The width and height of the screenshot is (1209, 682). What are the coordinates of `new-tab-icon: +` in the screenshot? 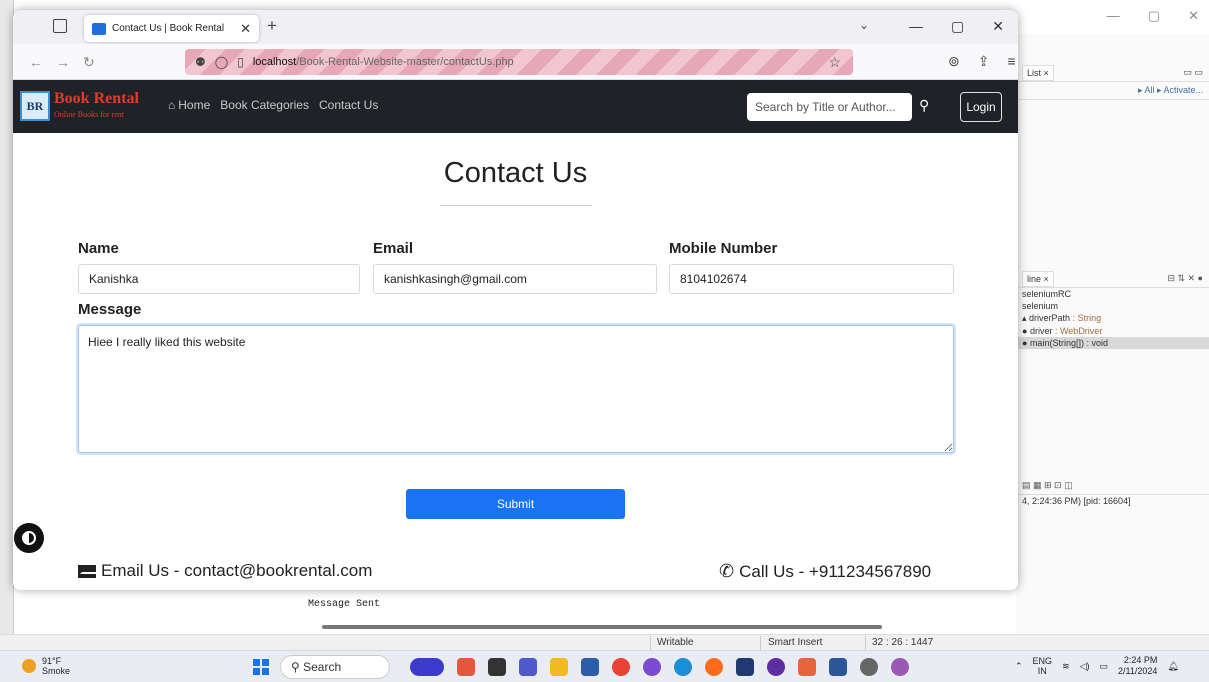 It's located at (272, 26).